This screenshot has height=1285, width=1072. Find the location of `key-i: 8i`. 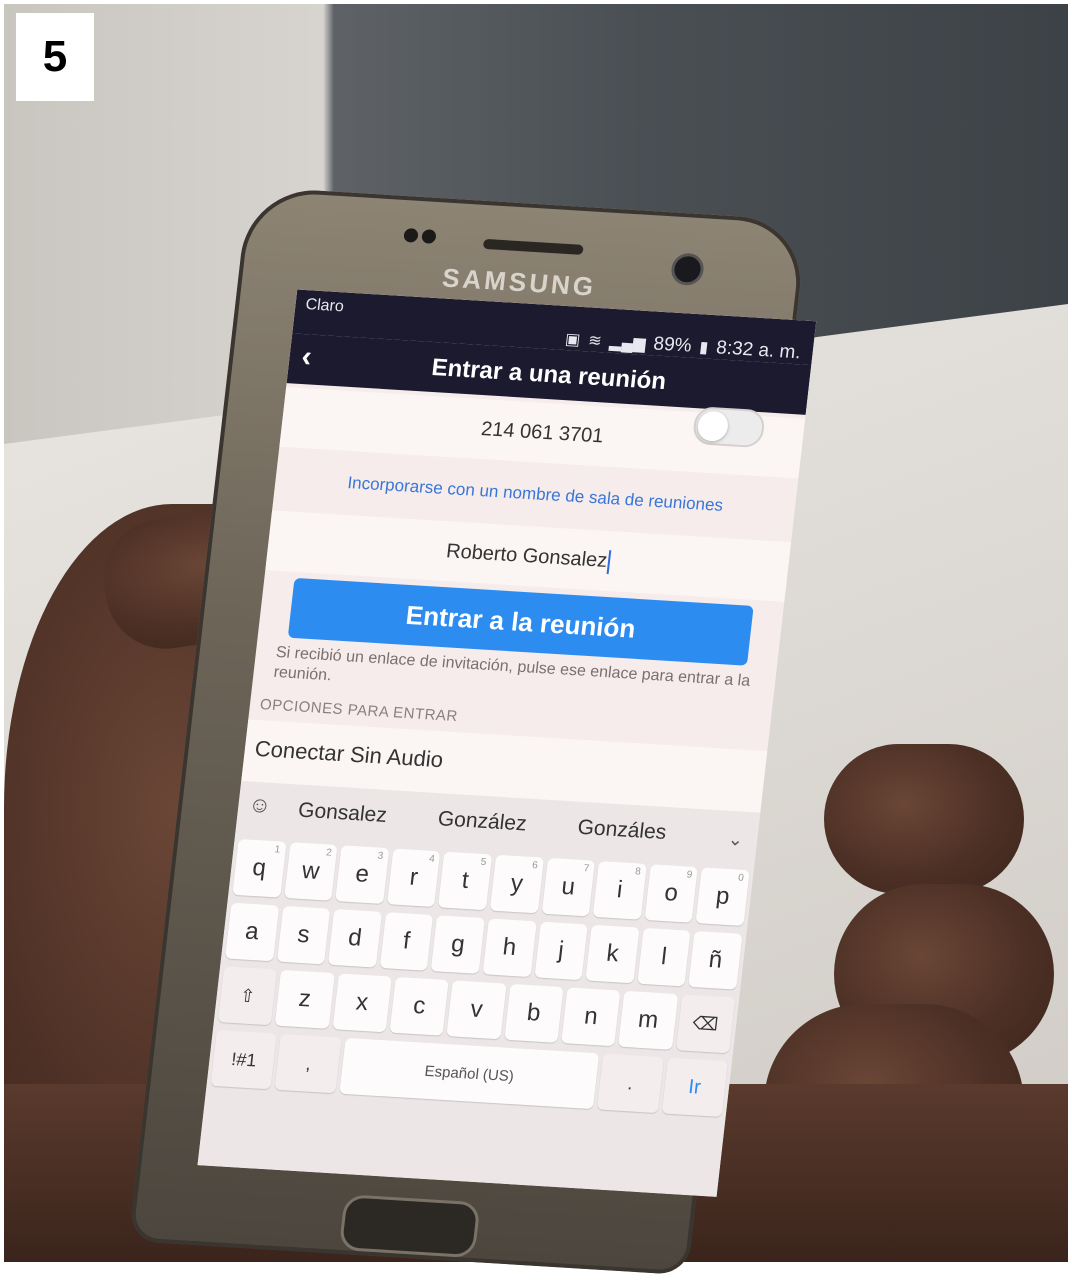

key-i: 8i is located at coordinates (619, 890).